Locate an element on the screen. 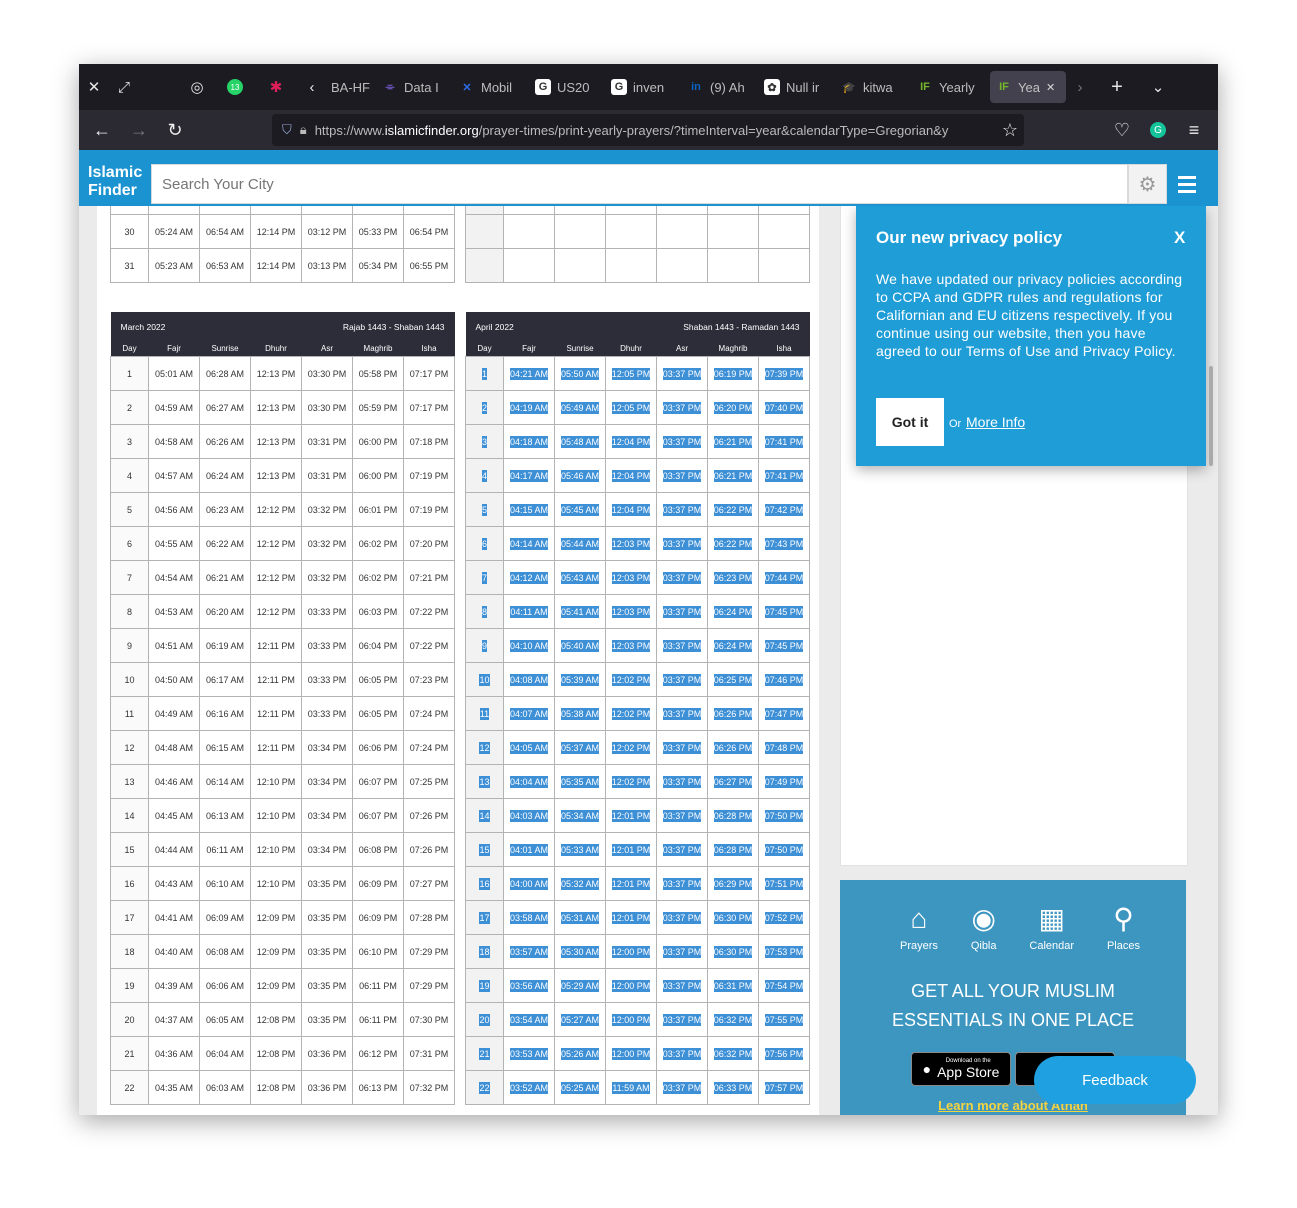 The width and height of the screenshot is (1297, 1208). table-cell: 07:29 PM is located at coordinates (429, 985).